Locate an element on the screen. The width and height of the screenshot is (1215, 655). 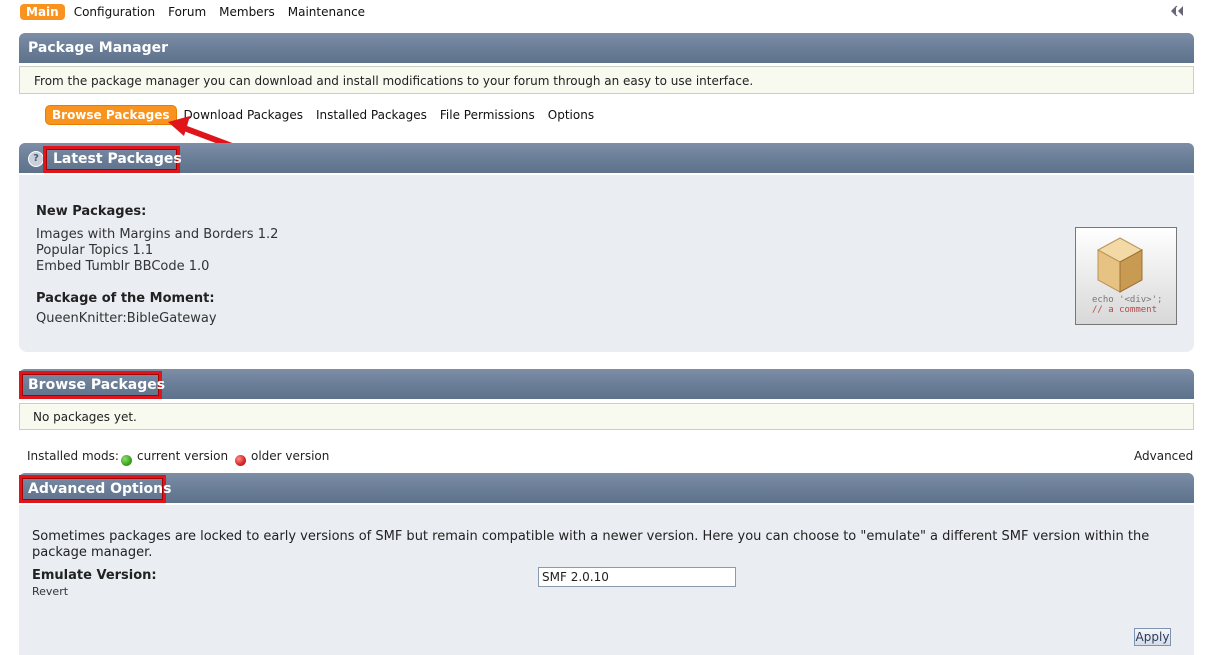
nav-main: Main is located at coordinates (42, 12).